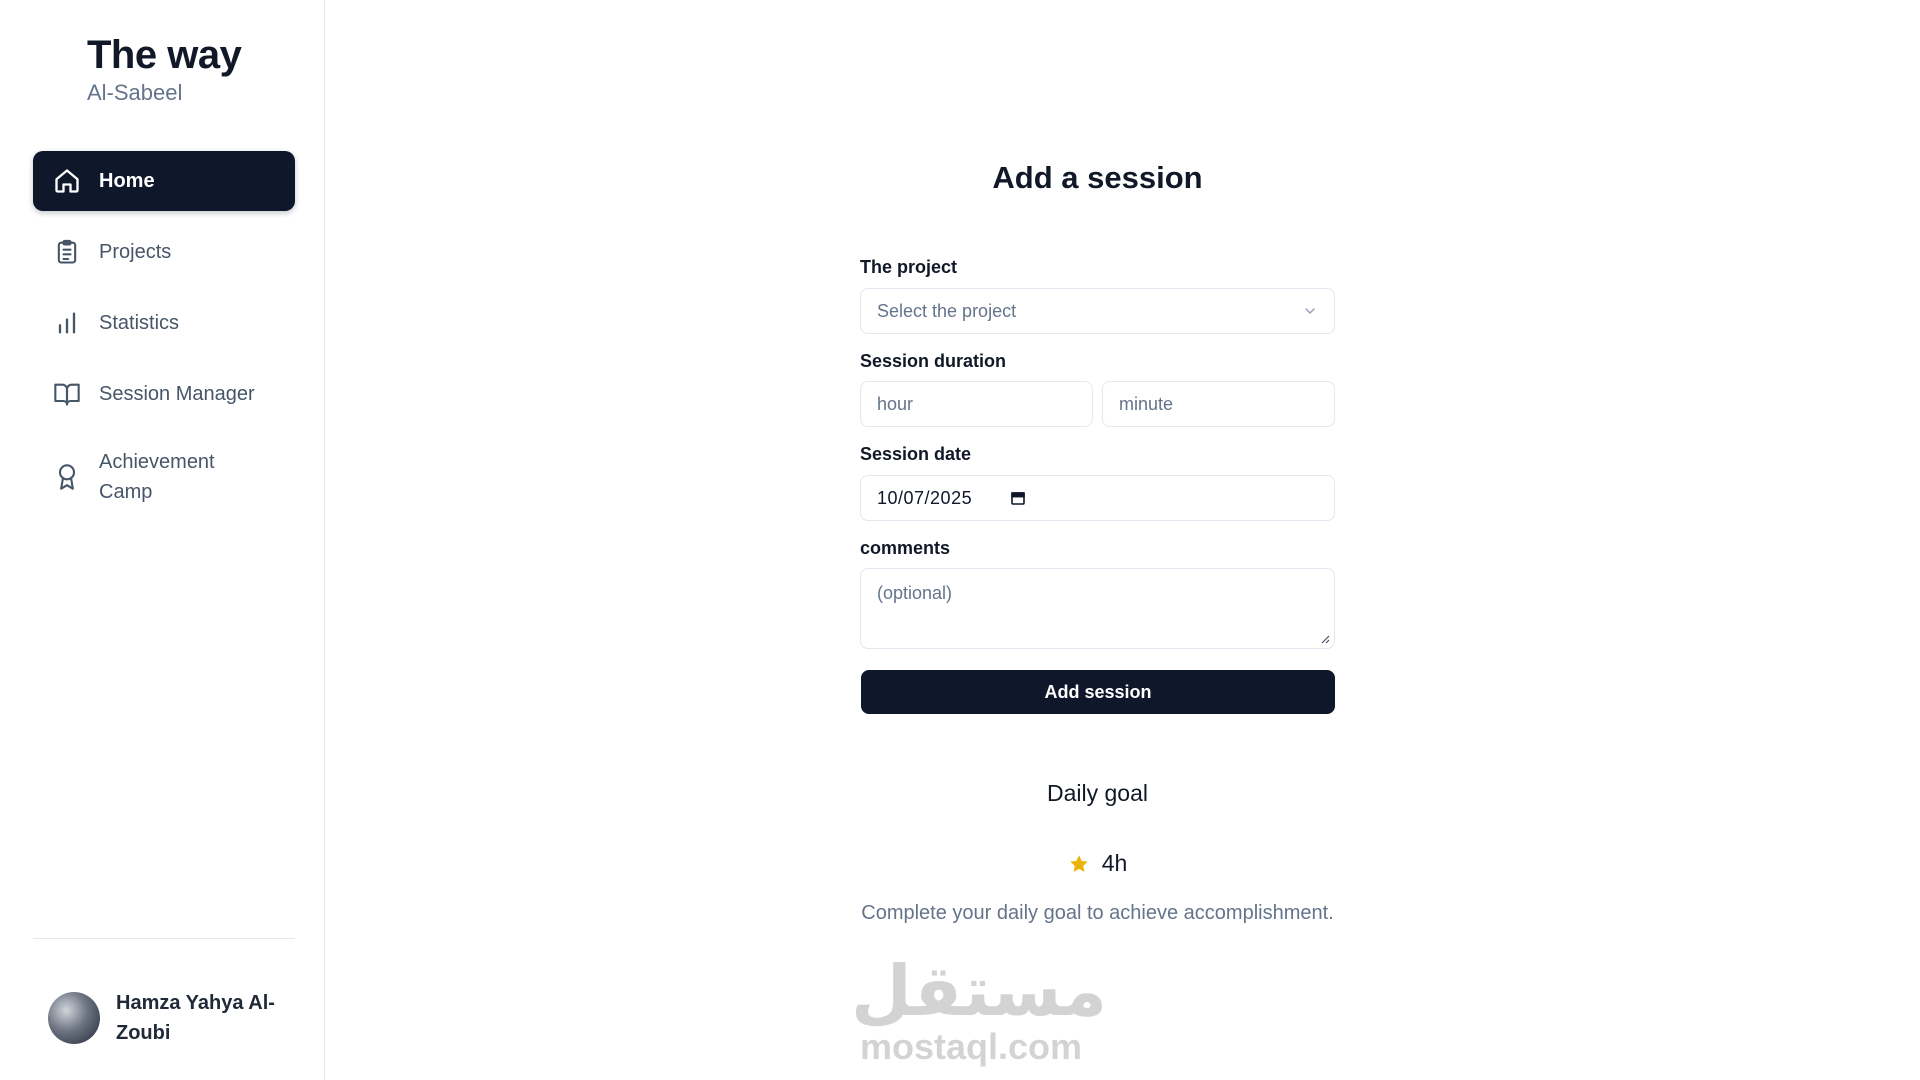  I want to click on sidebar-item-session-manager: Session Manager, so click(164, 394).